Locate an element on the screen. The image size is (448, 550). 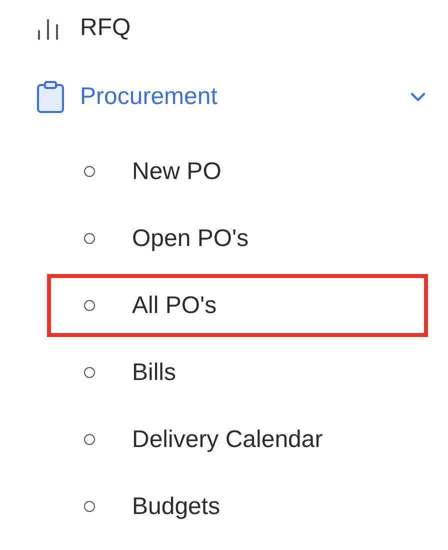
menu-link: RFQ is located at coordinates (105, 28).